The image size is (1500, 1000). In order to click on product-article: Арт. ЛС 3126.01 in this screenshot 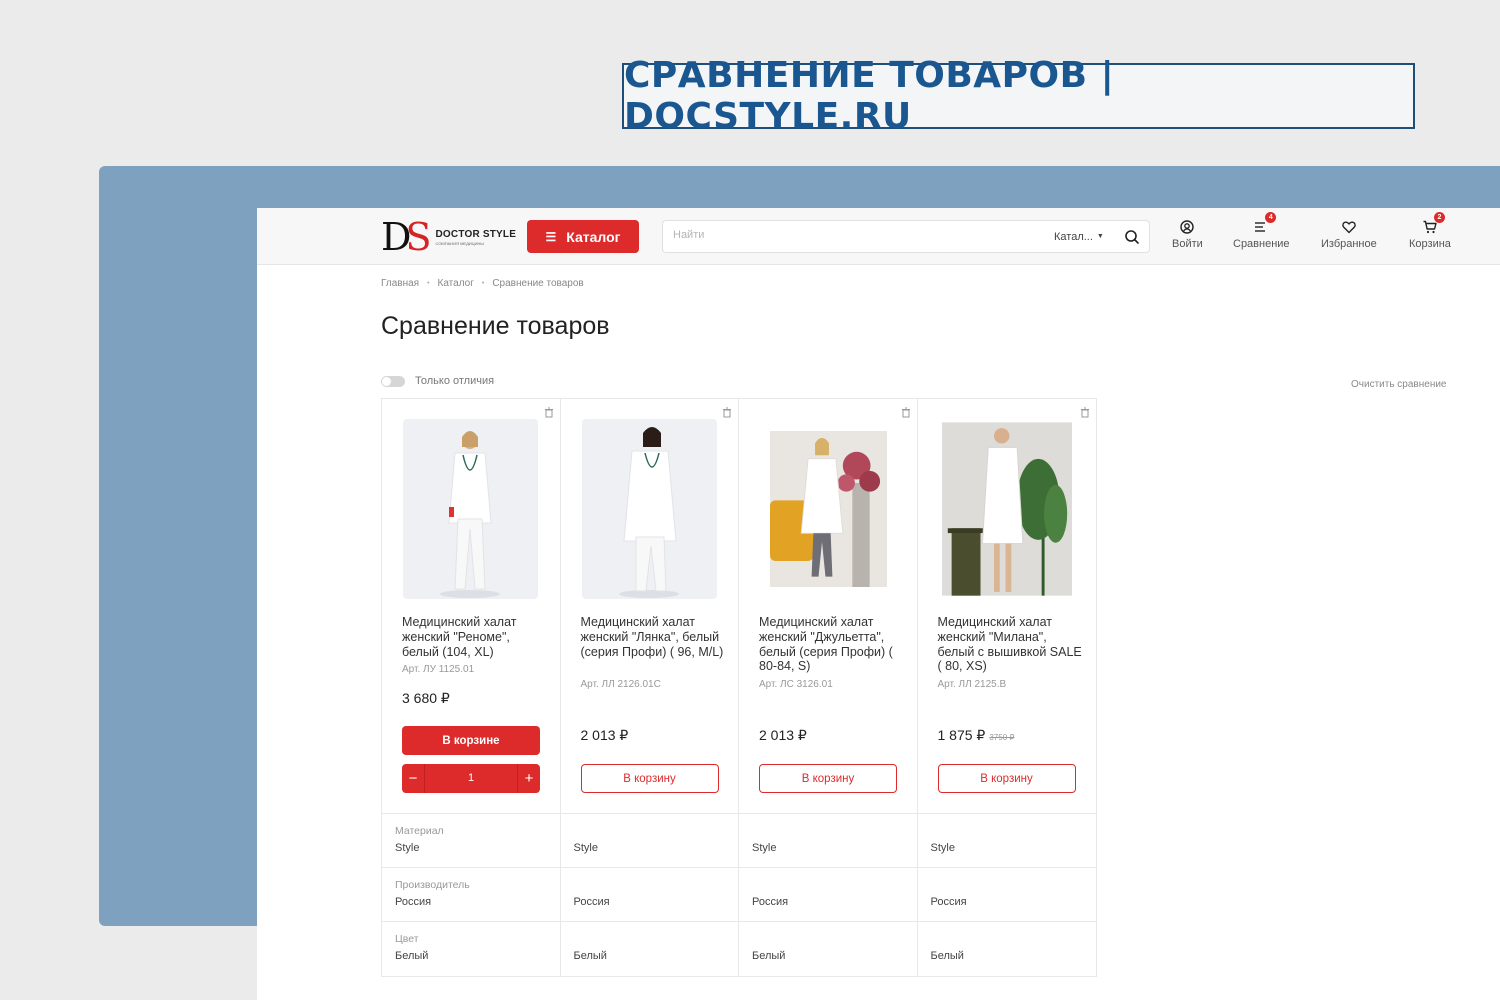, I will do `click(796, 684)`.